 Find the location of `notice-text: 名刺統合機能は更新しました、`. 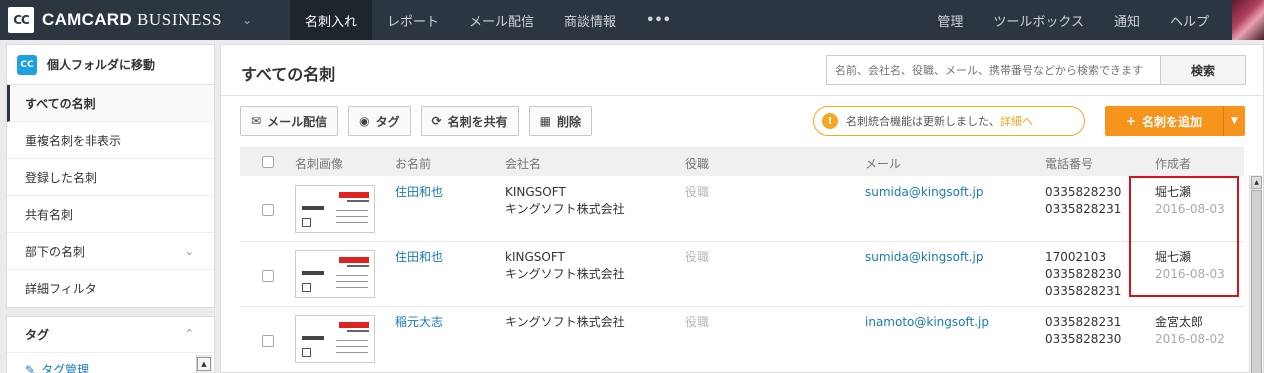

notice-text: 名刺統合機能は更新しました、 is located at coordinates (923, 121).